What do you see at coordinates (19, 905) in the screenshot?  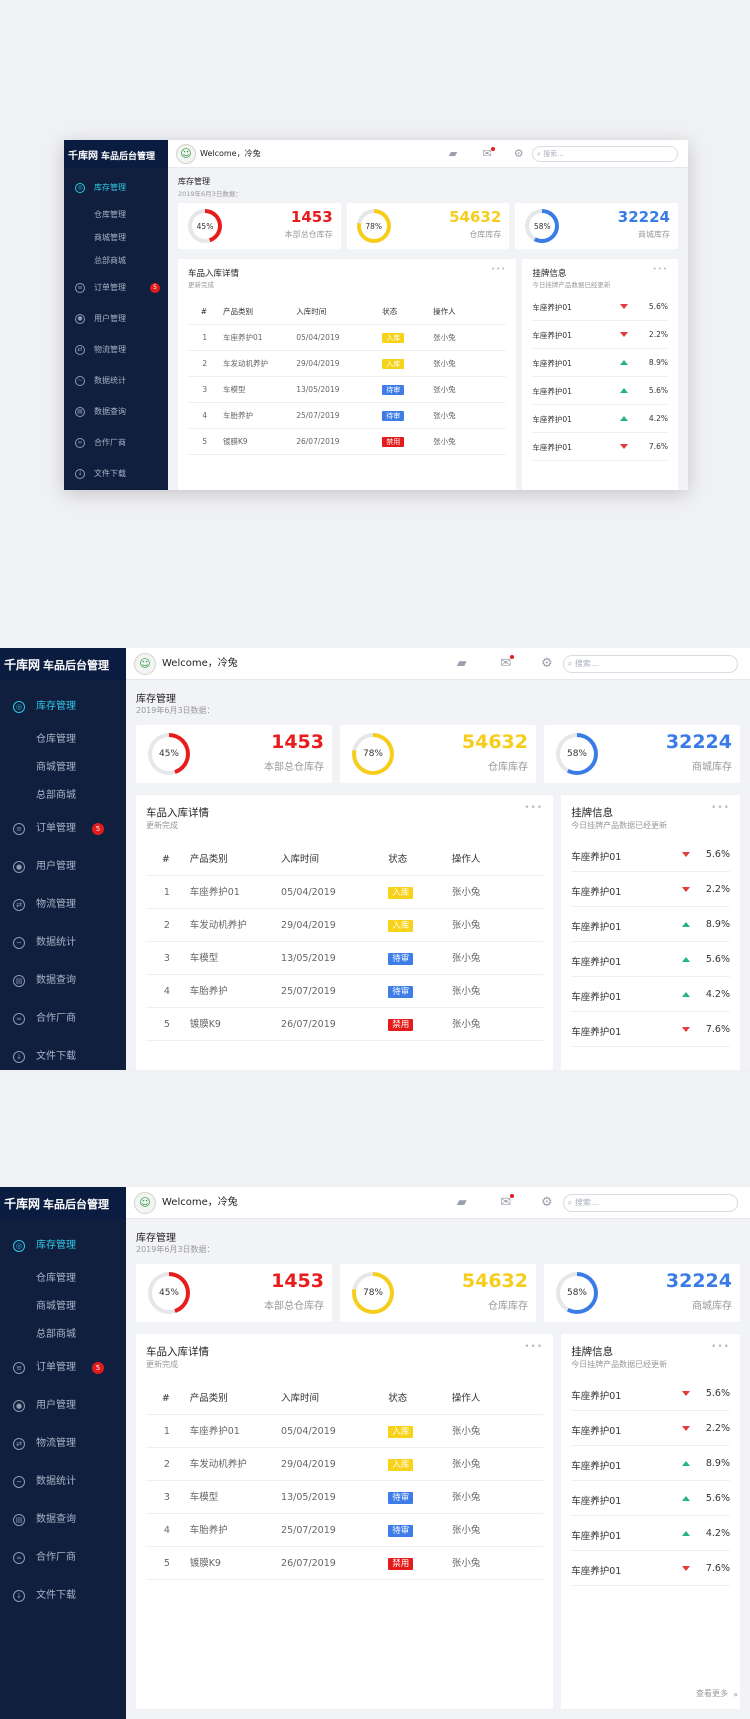 I see `logistics-icon: ⇄` at bounding box center [19, 905].